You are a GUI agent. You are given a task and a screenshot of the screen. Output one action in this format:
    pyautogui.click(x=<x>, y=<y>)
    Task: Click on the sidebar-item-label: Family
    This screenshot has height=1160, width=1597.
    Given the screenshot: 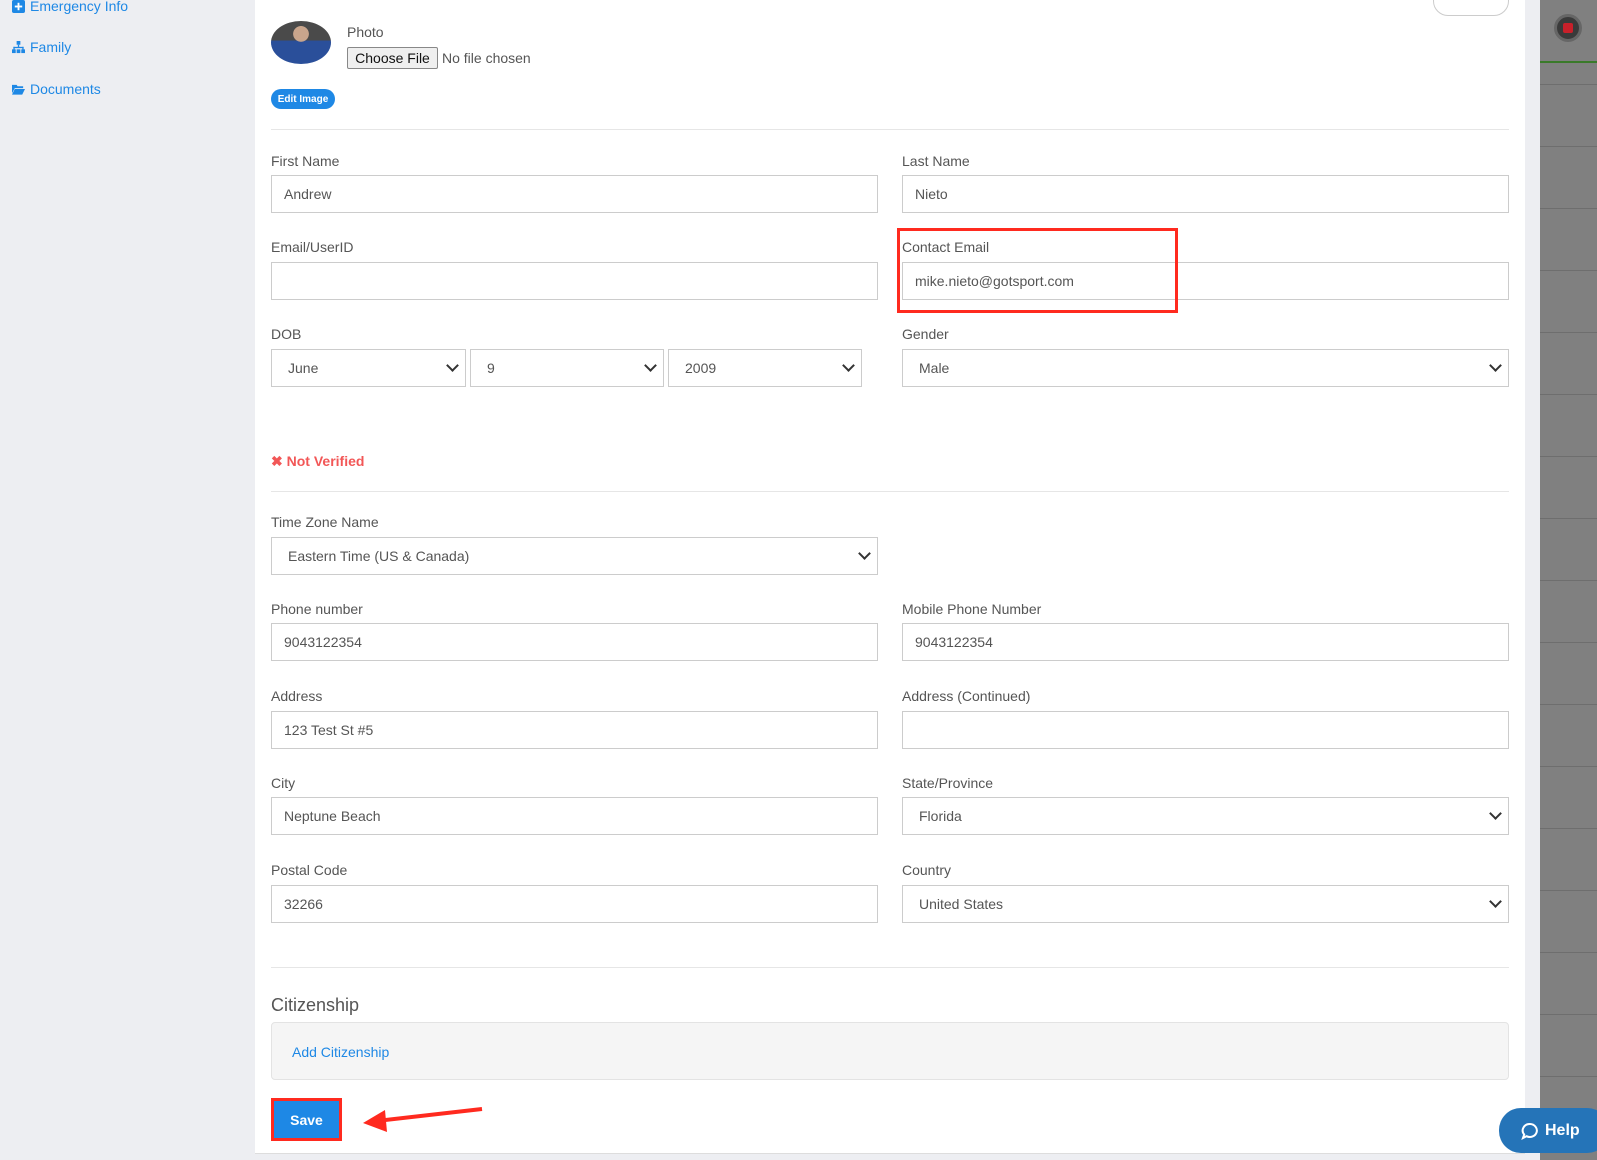 What is the action you would take?
    pyautogui.click(x=51, y=47)
    